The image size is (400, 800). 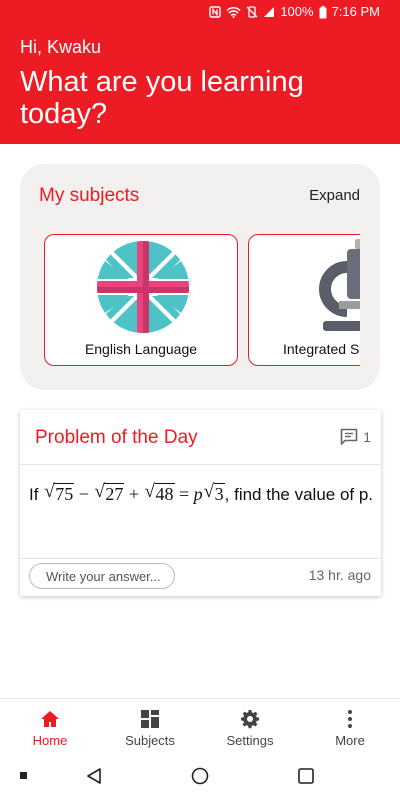 I want to click on status-bar: 100% 7:16 PM, so click(x=200, y=12).